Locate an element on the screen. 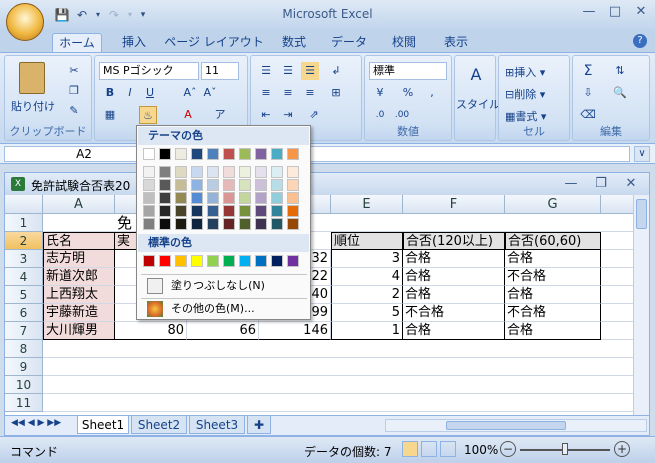 The height and width of the screenshot is (463, 655). table-cell-total: 146 is located at coordinates (295, 331).